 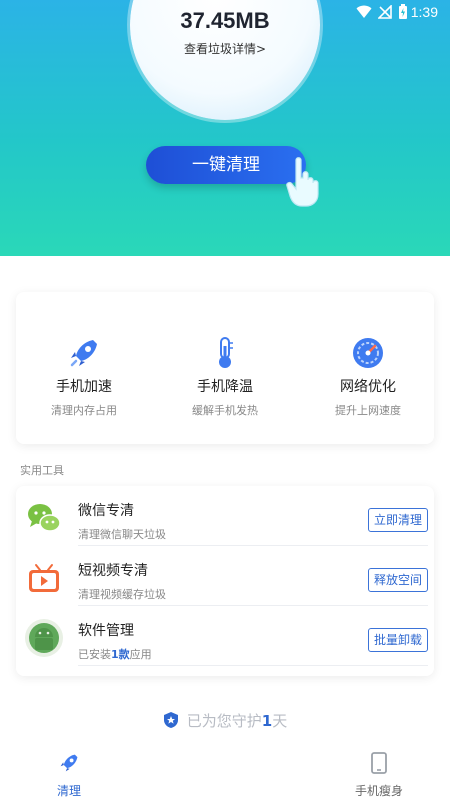 What do you see at coordinates (113, 571) in the screenshot?
I see `list-item-title: 短视频专清` at bounding box center [113, 571].